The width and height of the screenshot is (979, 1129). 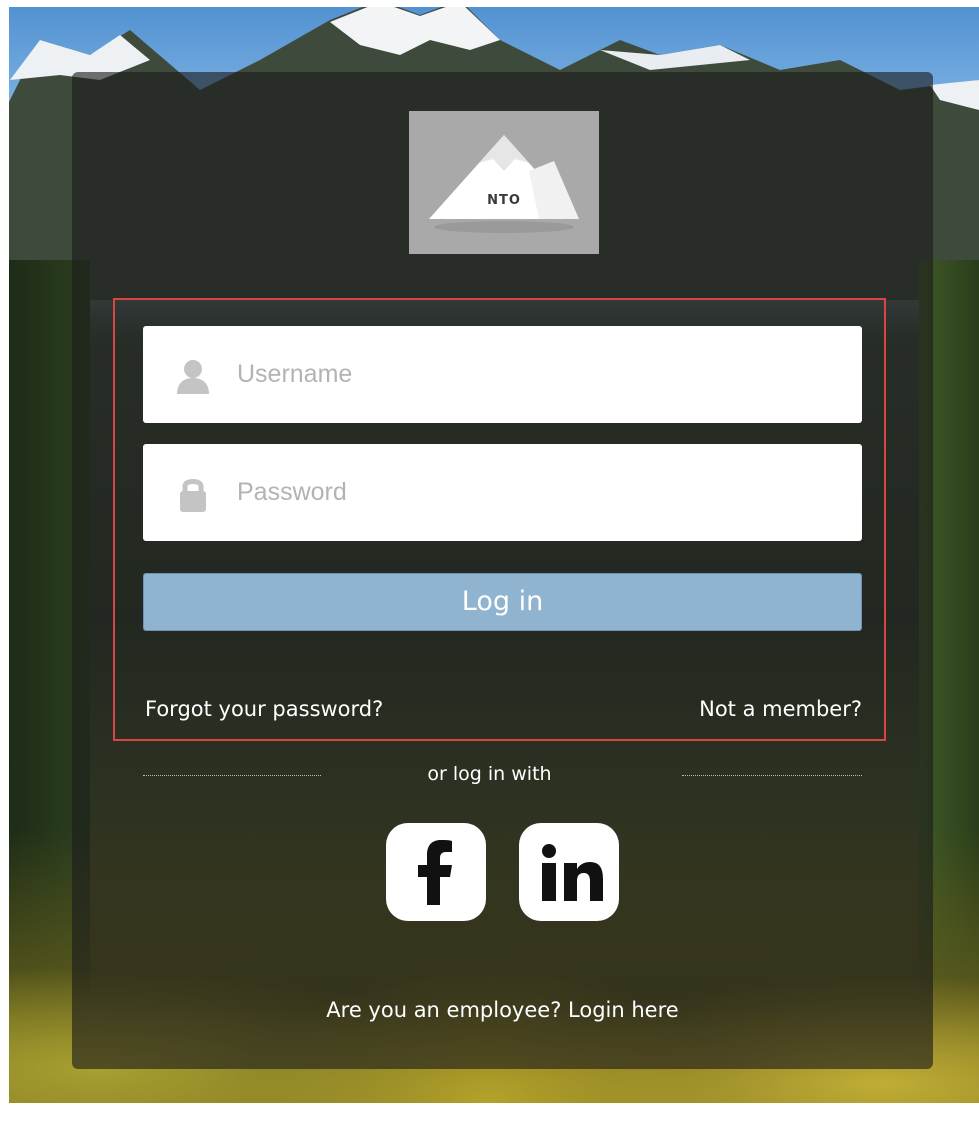 I want to click on divider-right, so click(x=772, y=775).